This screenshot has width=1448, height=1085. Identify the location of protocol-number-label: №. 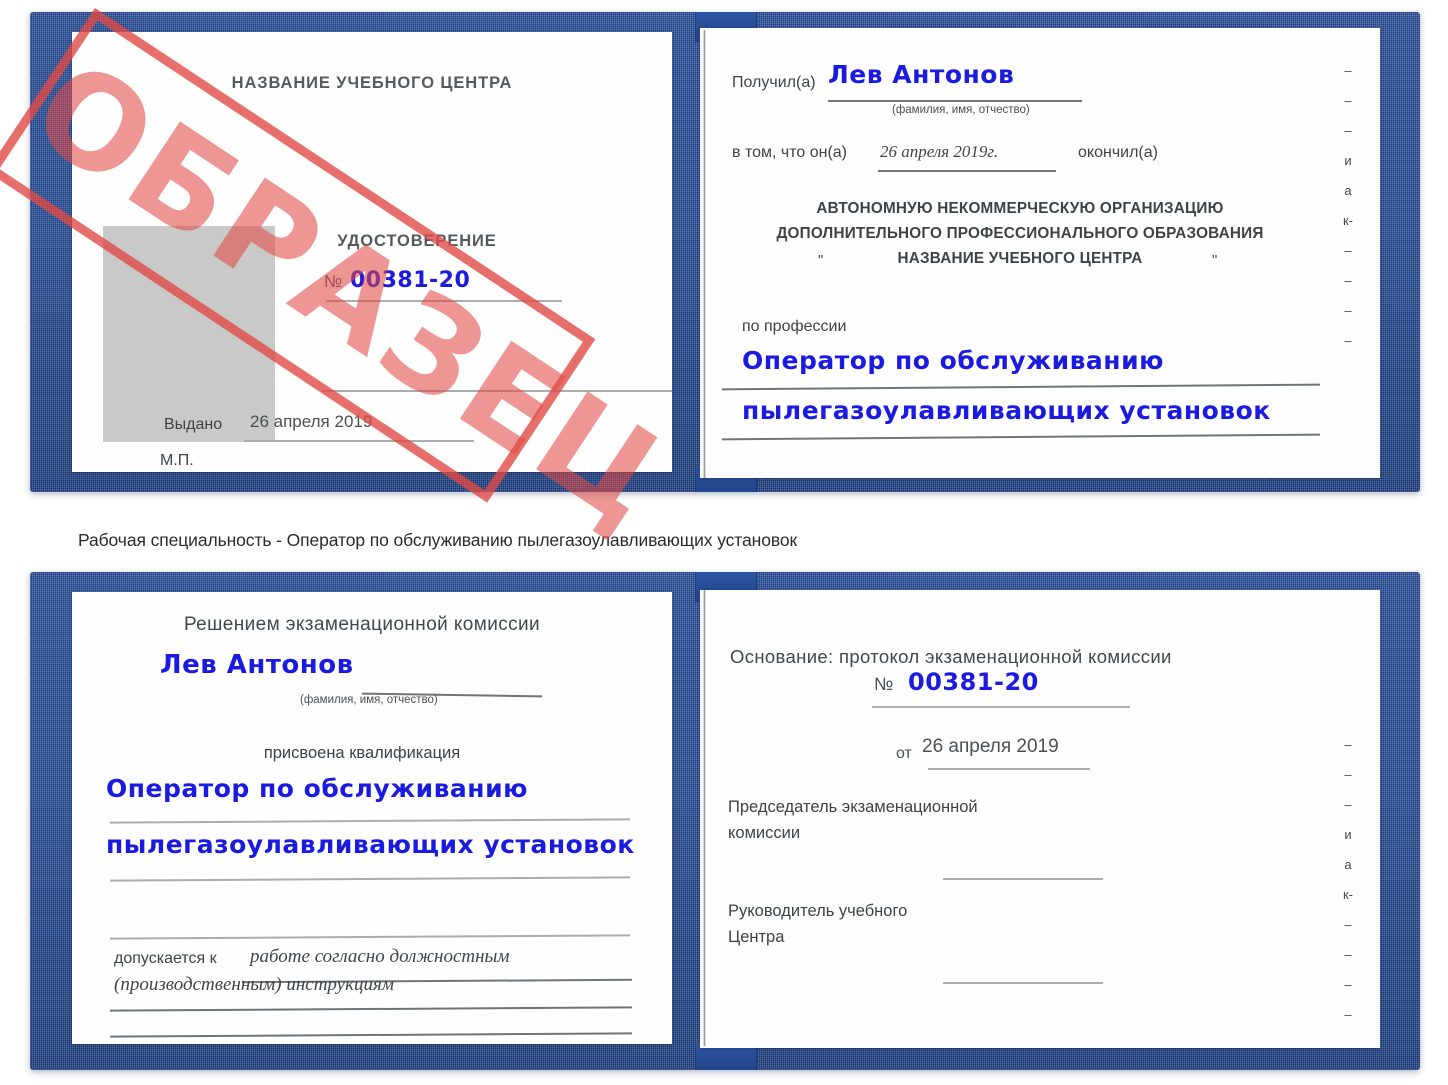
(884, 684).